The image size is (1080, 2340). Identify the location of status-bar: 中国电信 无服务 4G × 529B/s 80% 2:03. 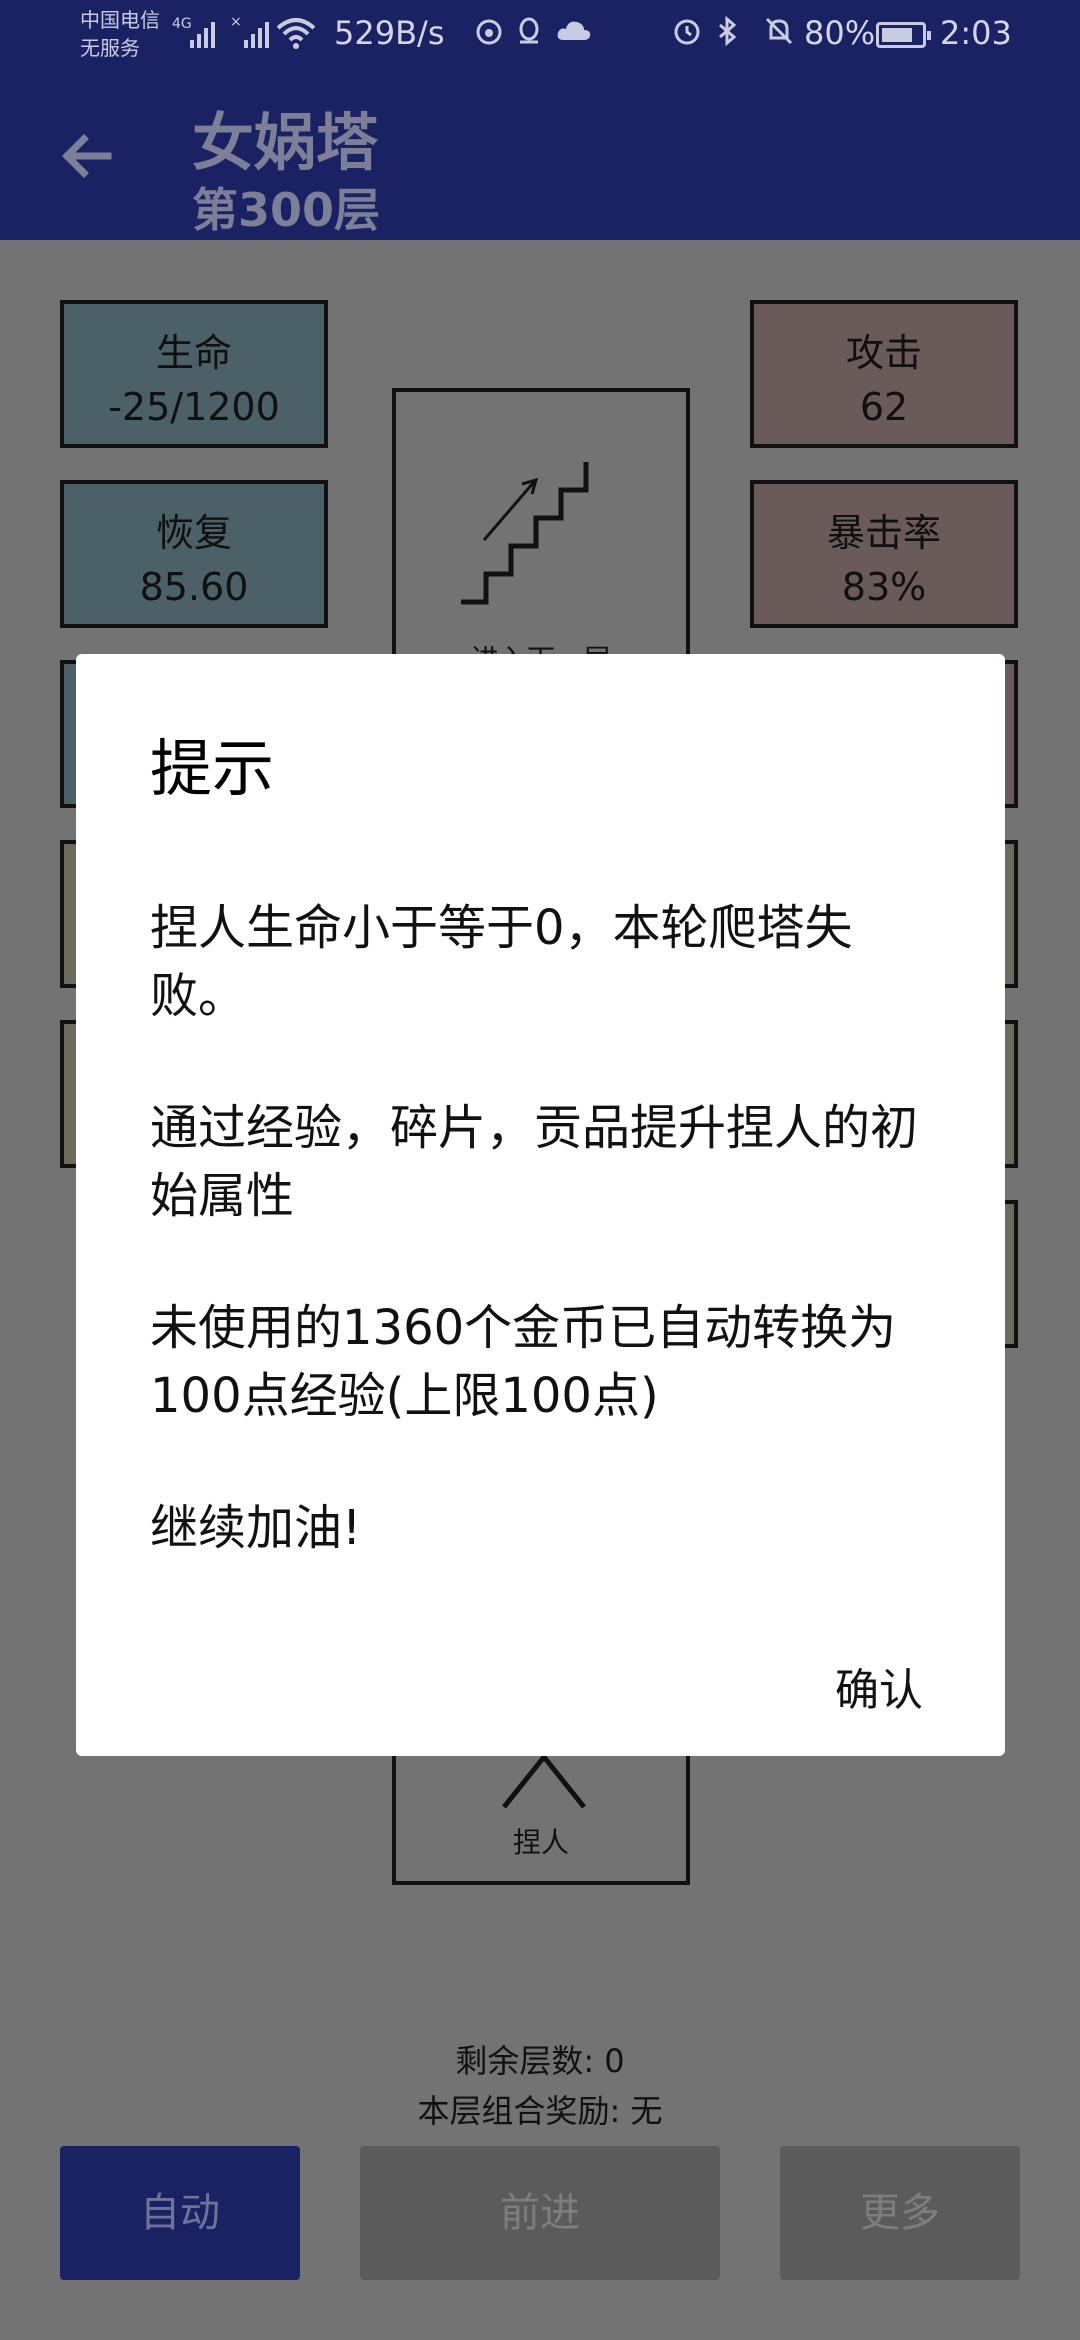
(540, 37).